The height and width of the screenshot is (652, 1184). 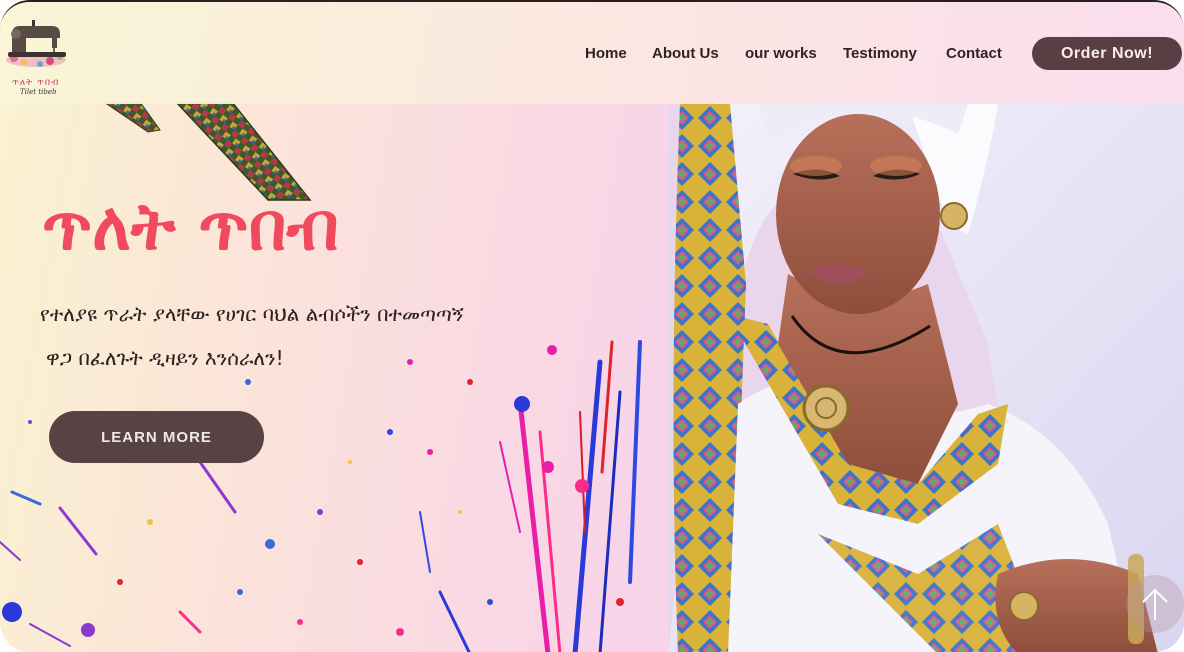 I want to click on sewing-machine-icon, so click(x=36, y=43).